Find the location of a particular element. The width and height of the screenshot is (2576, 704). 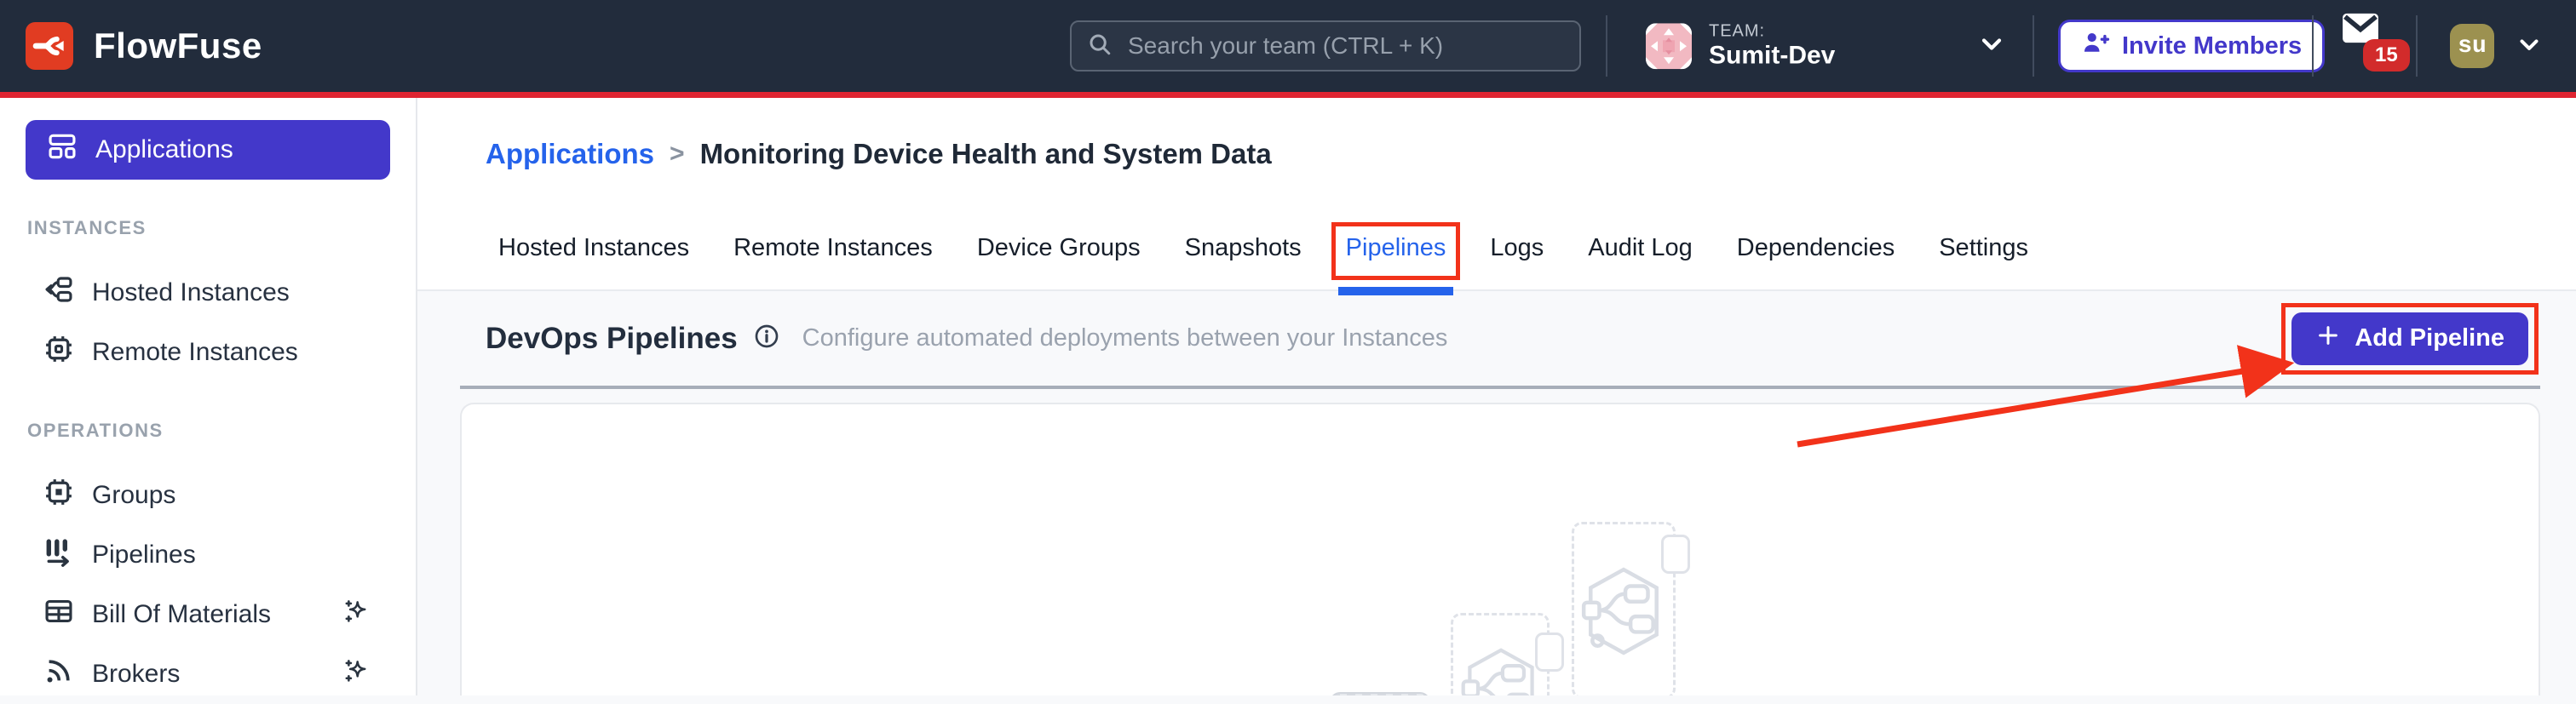

sidebar-item-hosted-instances: Hosted Instances is located at coordinates (208, 293).